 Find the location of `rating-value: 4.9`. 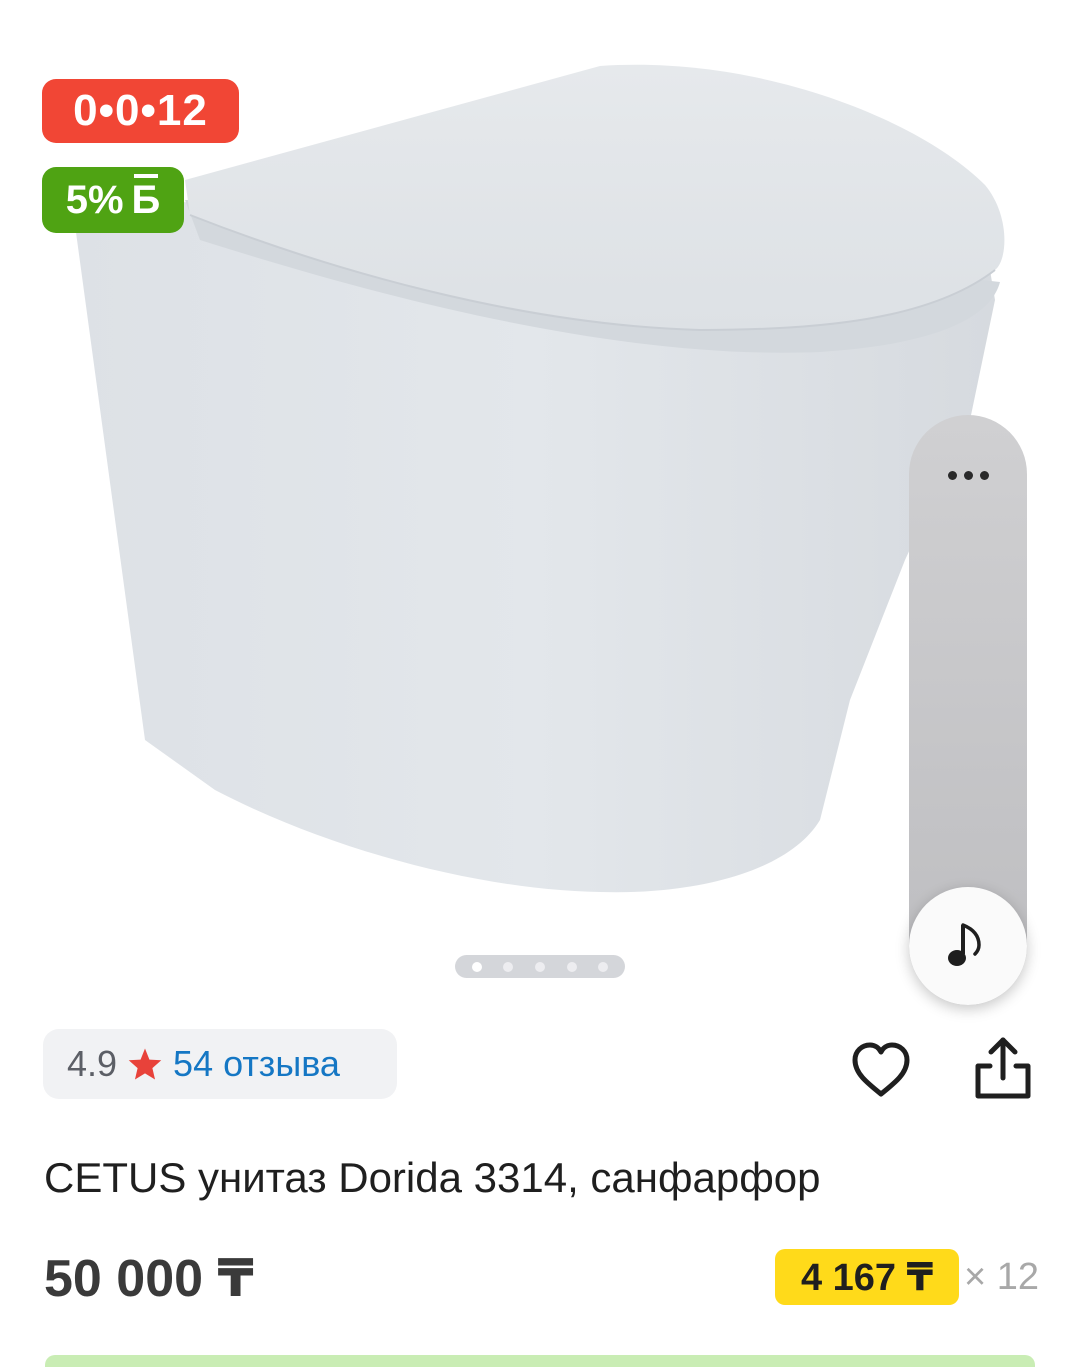

rating-value: 4.9 is located at coordinates (92, 1063).